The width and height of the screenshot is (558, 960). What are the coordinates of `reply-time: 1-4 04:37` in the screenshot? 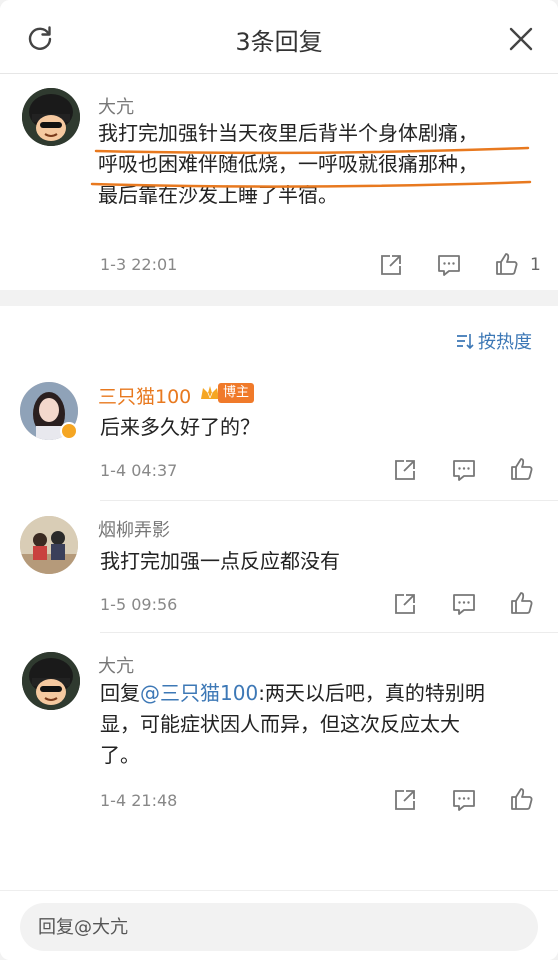 It's located at (139, 470).